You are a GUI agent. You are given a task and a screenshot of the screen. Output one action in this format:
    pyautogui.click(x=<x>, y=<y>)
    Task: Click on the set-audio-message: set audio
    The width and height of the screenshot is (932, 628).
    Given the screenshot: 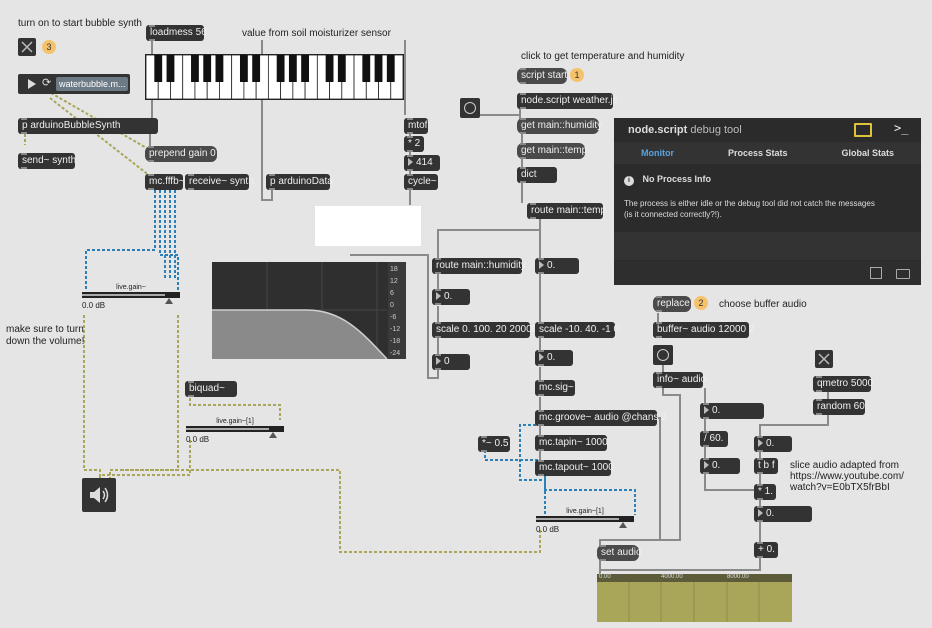 What is the action you would take?
    pyautogui.click(x=619, y=553)
    